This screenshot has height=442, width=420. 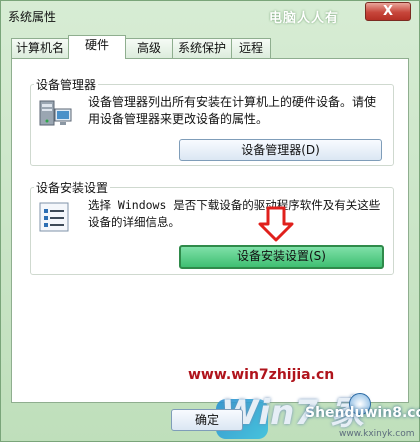 What do you see at coordinates (54, 217) in the screenshot?
I see `checklist-icon` at bounding box center [54, 217].